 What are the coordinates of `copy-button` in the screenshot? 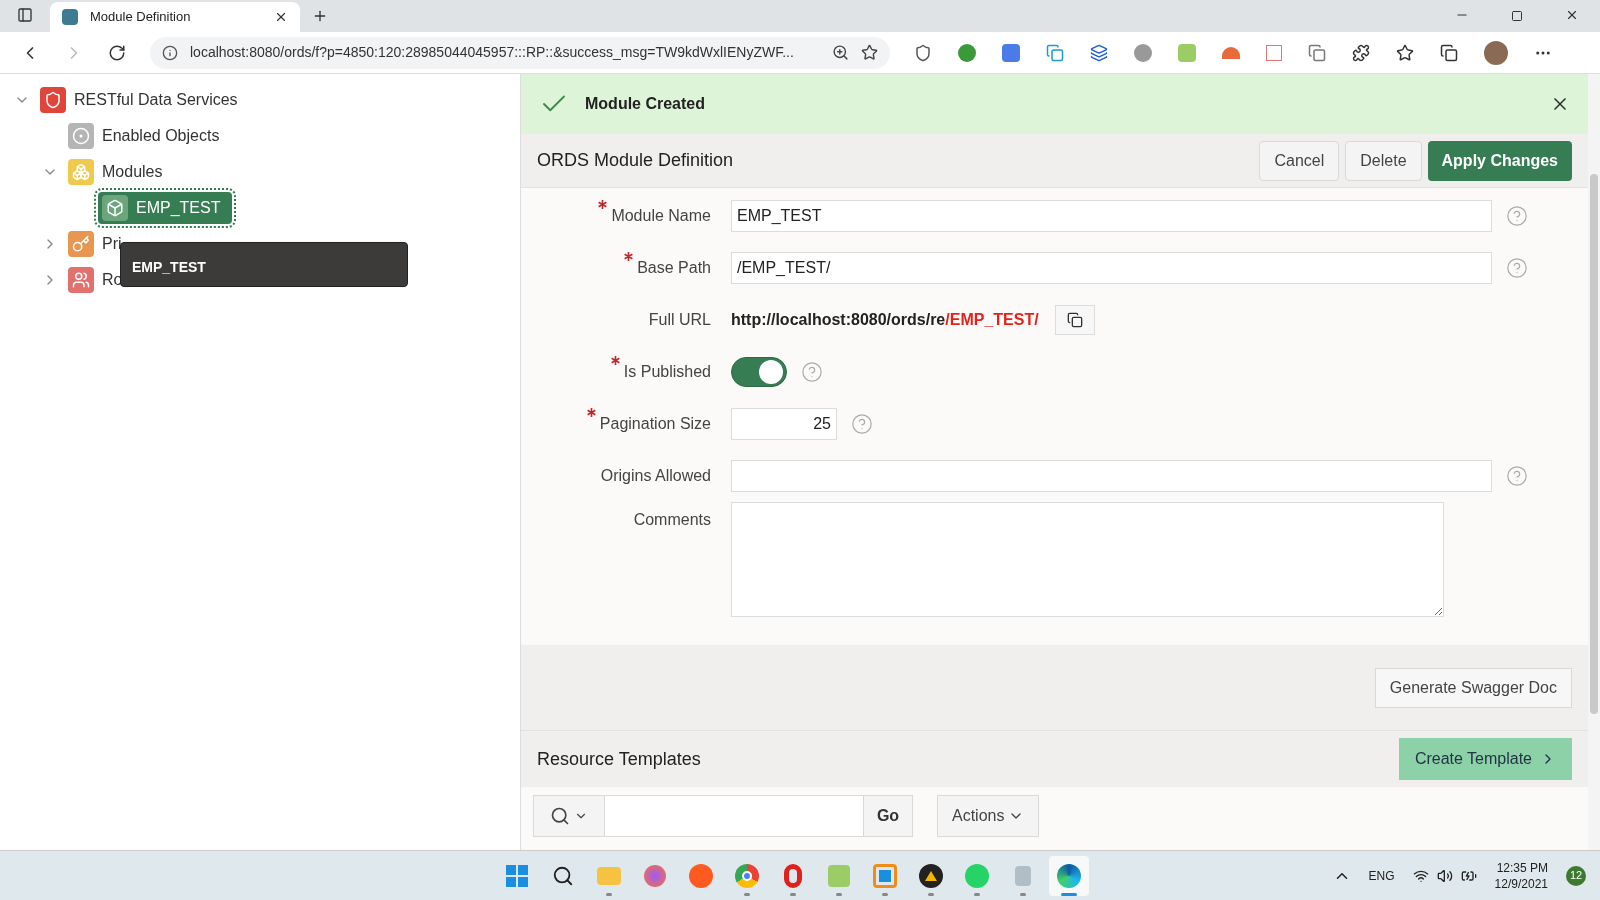 It's located at (1074, 320).